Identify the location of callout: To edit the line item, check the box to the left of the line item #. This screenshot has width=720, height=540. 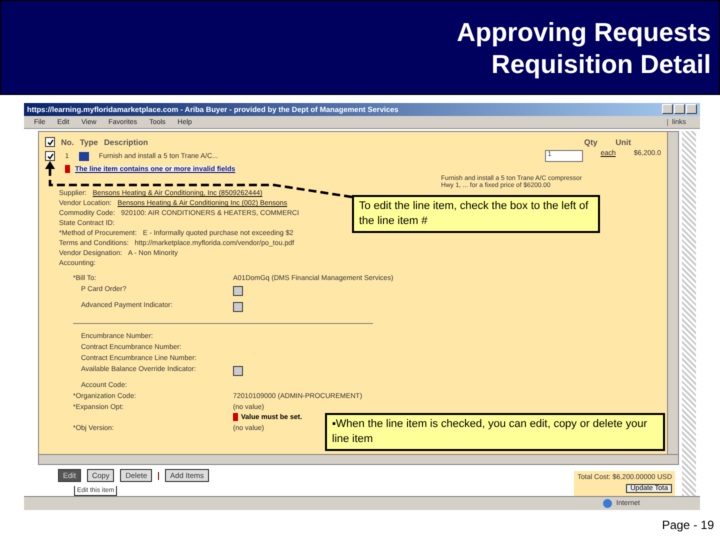
(476, 214).